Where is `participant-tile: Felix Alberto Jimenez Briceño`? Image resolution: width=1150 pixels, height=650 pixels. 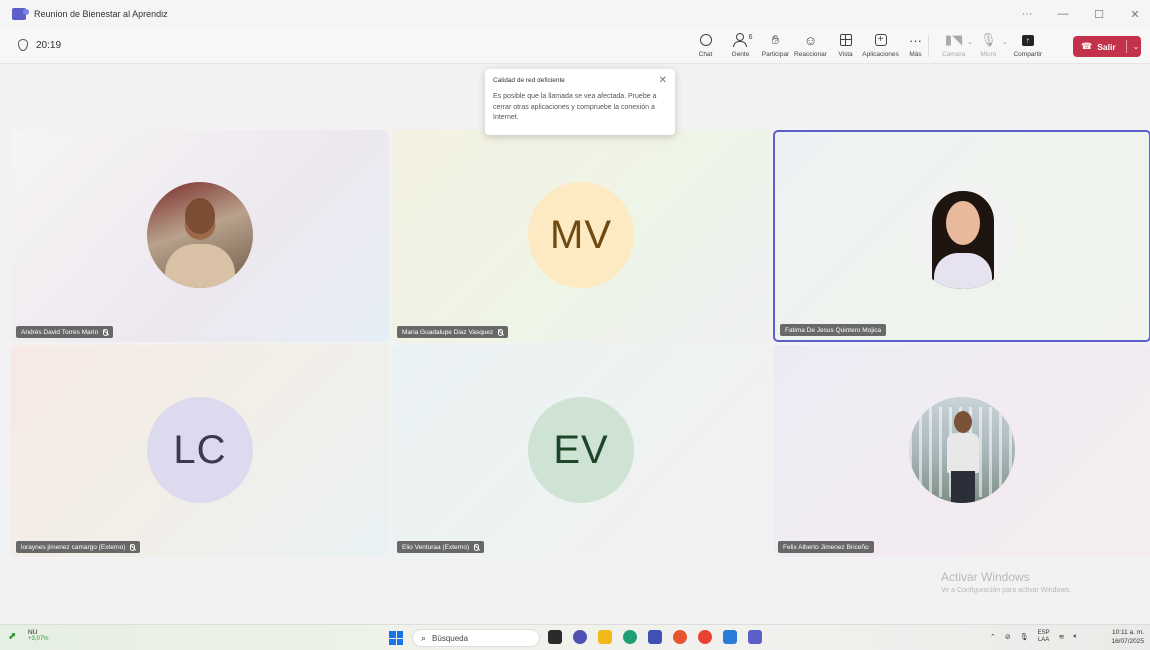 participant-tile: Felix Alberto Jimenez Briceño is located at coordinates (961, 451).